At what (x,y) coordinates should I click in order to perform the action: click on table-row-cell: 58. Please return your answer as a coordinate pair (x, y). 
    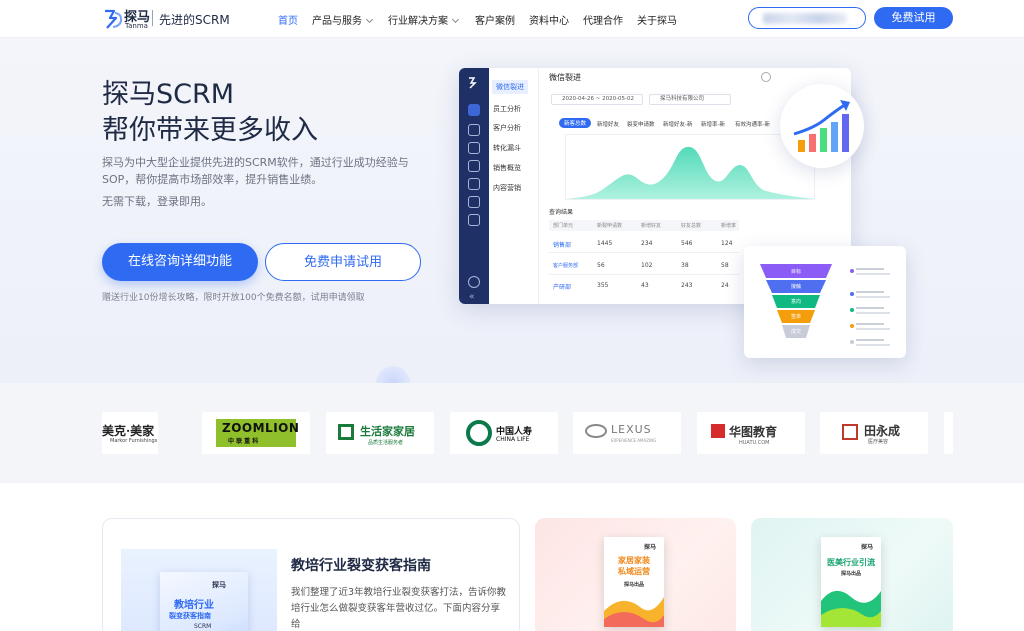
    Looking at the image, I should click on (725, 265).